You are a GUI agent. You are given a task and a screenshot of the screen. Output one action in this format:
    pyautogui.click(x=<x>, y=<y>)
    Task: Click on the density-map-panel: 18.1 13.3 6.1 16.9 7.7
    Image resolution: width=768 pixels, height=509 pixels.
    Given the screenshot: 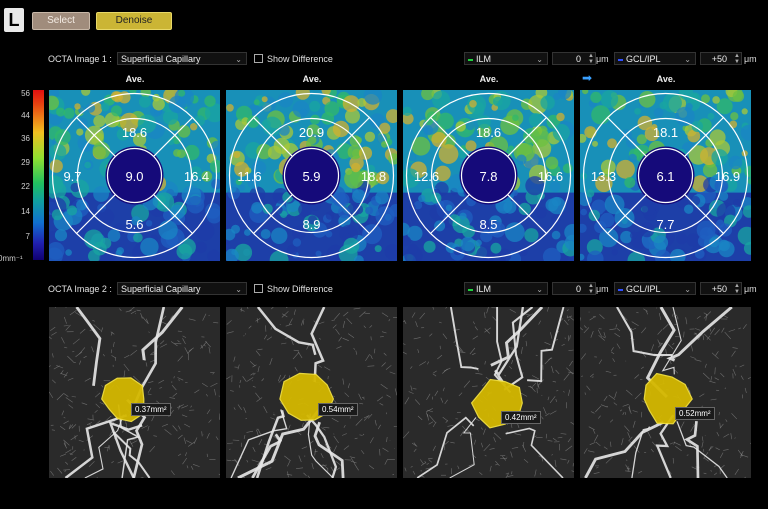 What is the action you would take?
    pyautogui.click(x=665, y=175)
    